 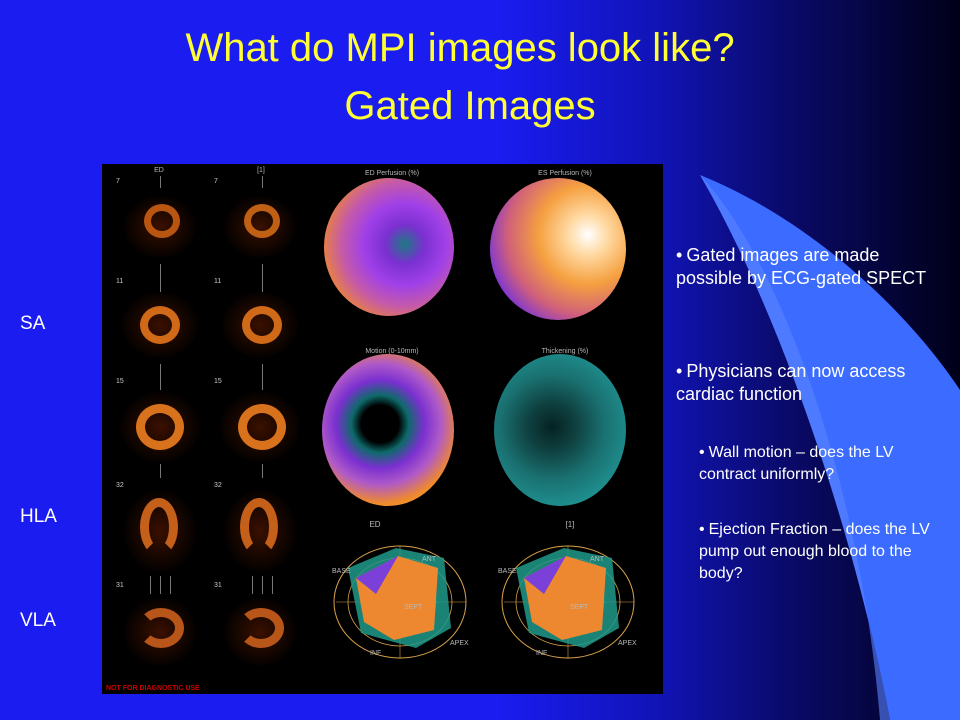 What do you see at coordinates (570, 524) in the screenshot?
I see `model-caption-1: [1]` at bounding box center [570, 524].